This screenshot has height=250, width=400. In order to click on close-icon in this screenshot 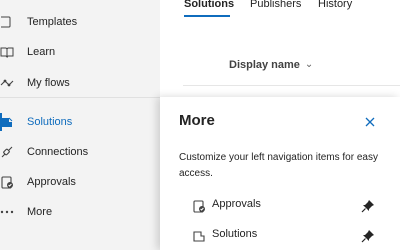, I will do `click(370, 122)`.